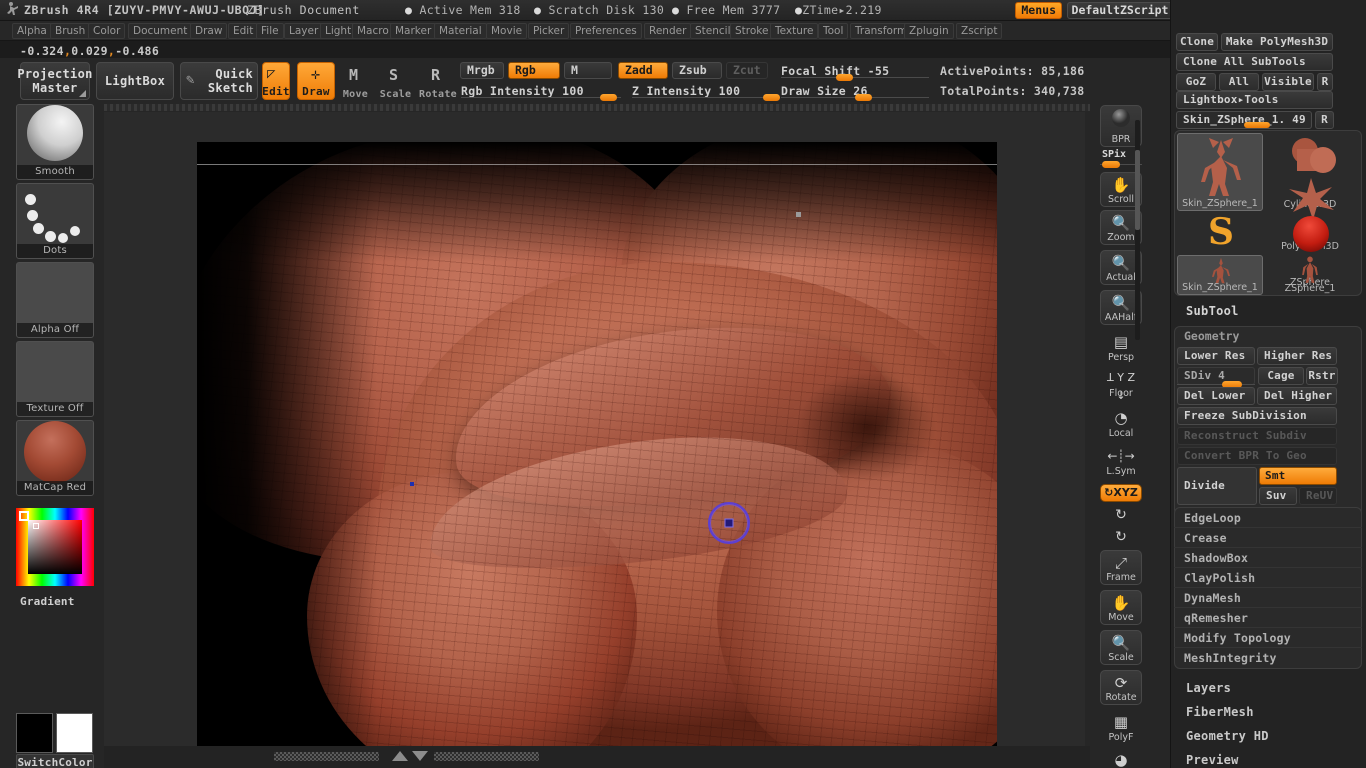 This screenshot has height=768, width=1366. What do you see at coordinates (1121, 567) in the screenshot?
I see `frame-button: ⤢ Frame` at bounding box center [1121, 567].